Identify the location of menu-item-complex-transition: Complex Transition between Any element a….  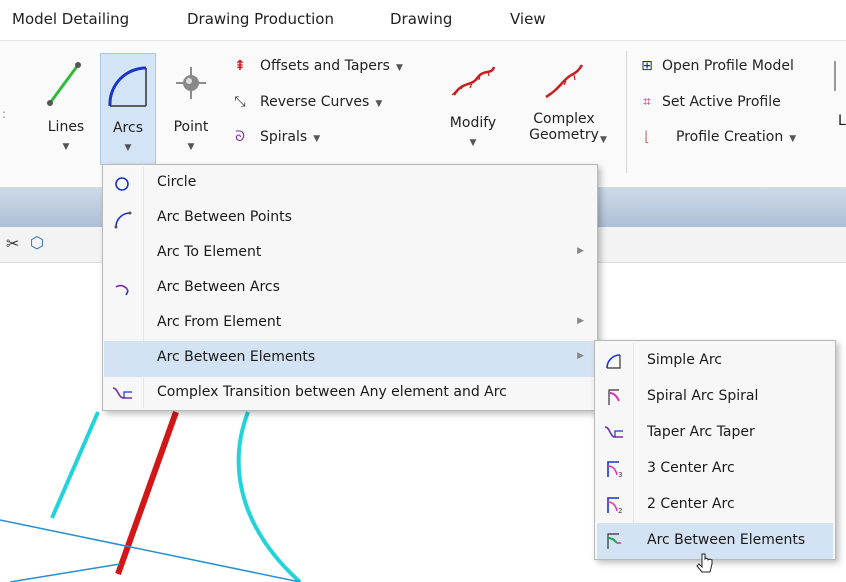
(350, 394).